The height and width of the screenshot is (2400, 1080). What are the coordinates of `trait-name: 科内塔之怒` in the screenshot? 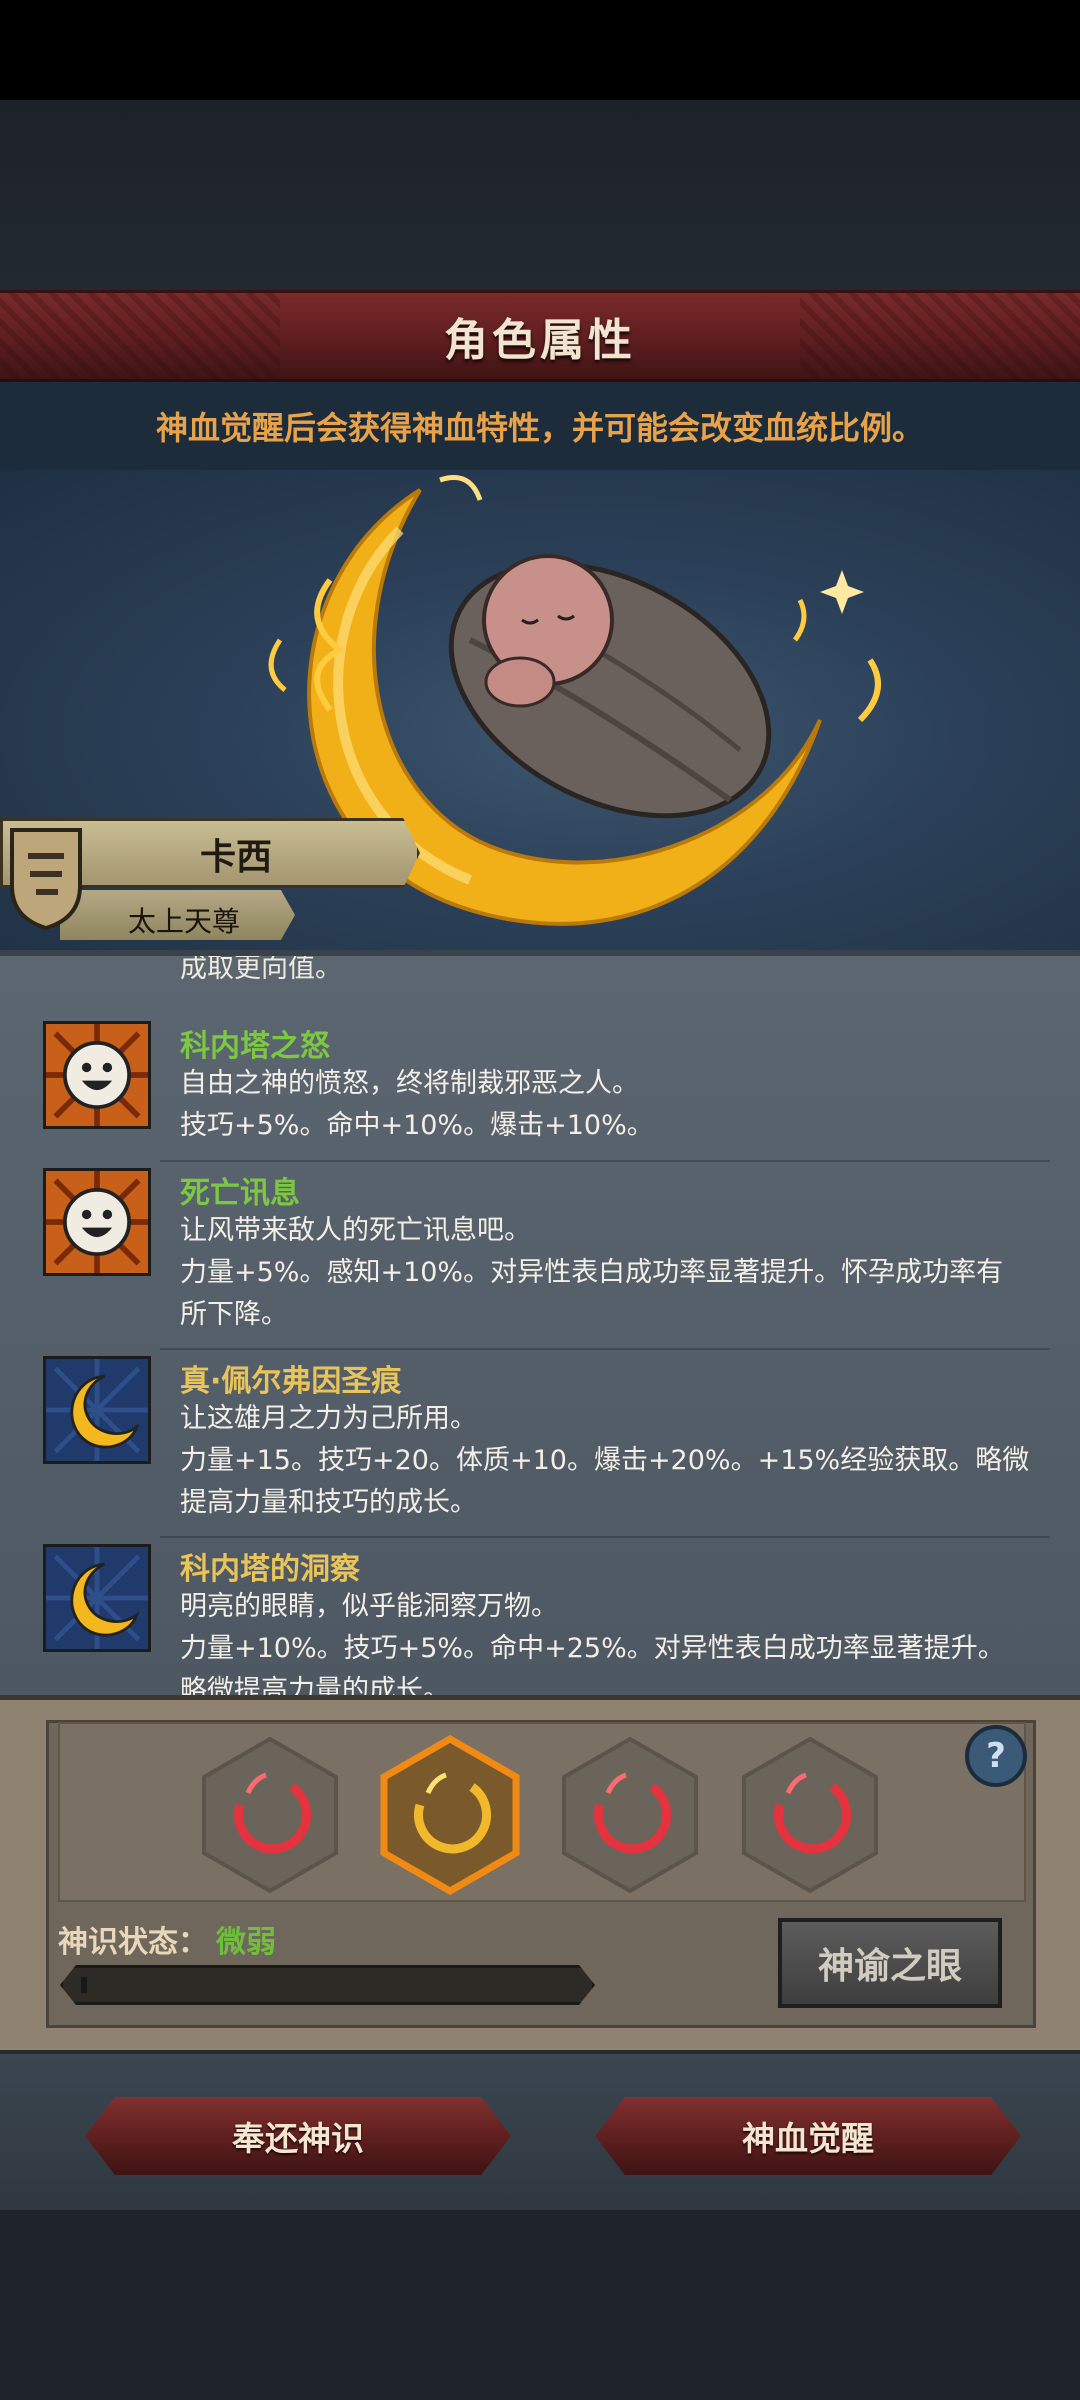 It's located at (255, 1046).